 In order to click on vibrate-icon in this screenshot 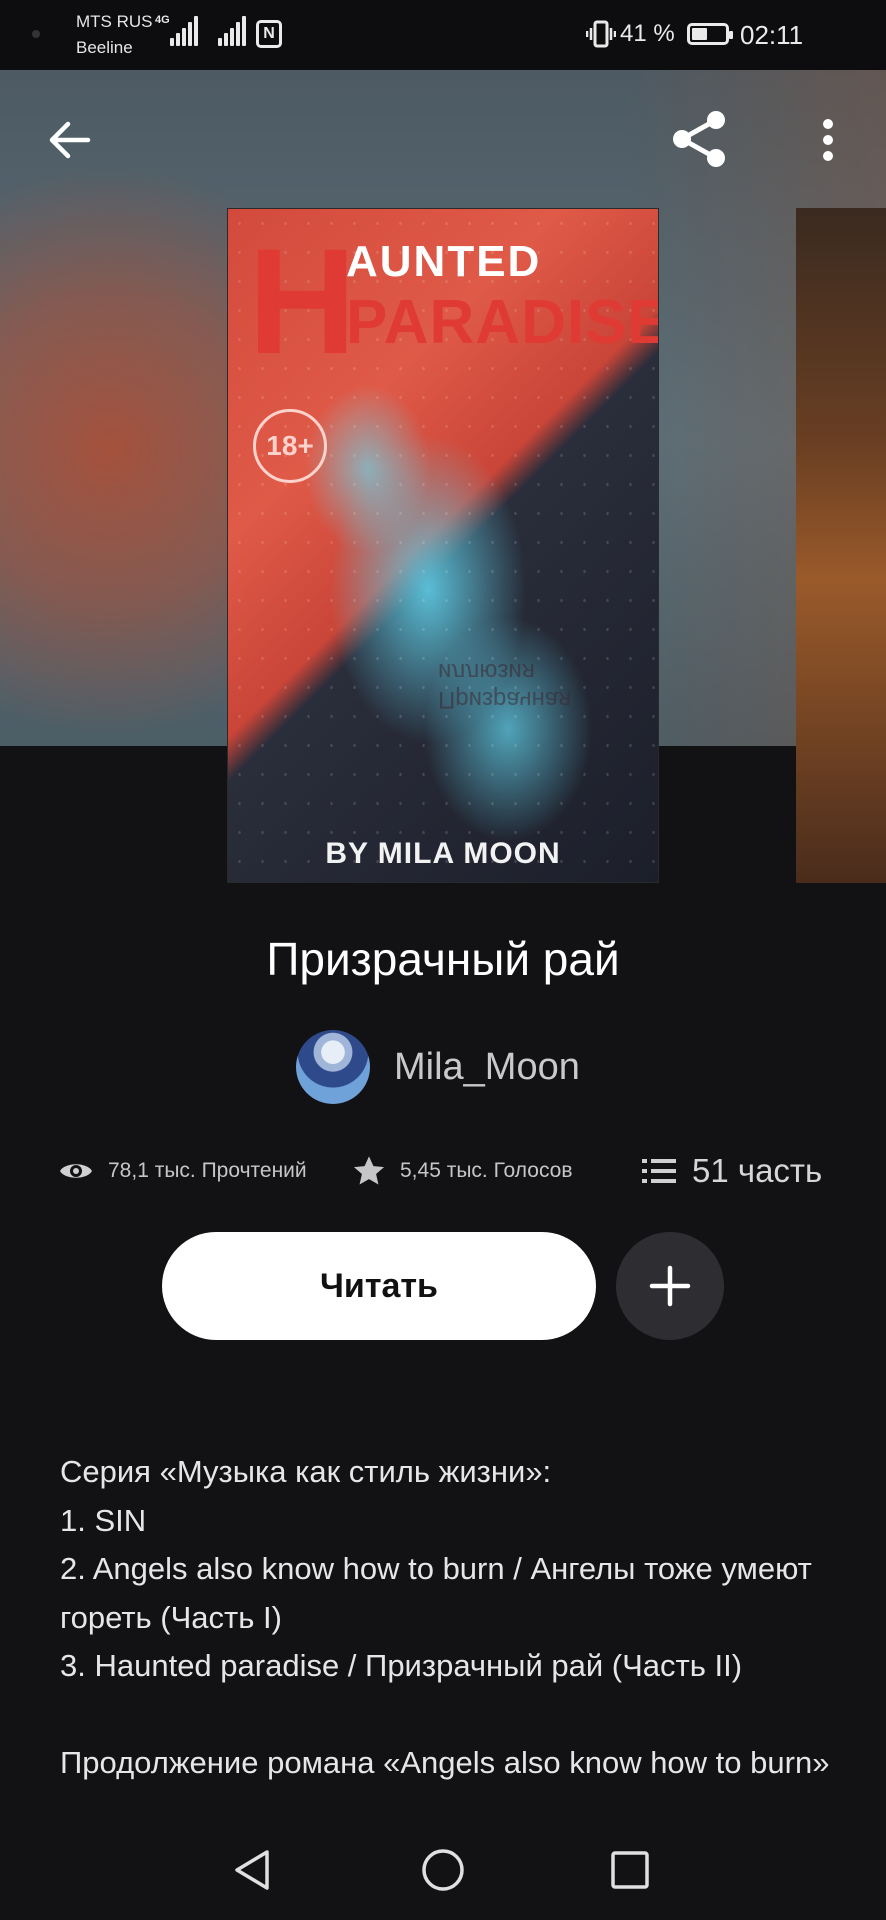, I will do `click(601, 34)`.